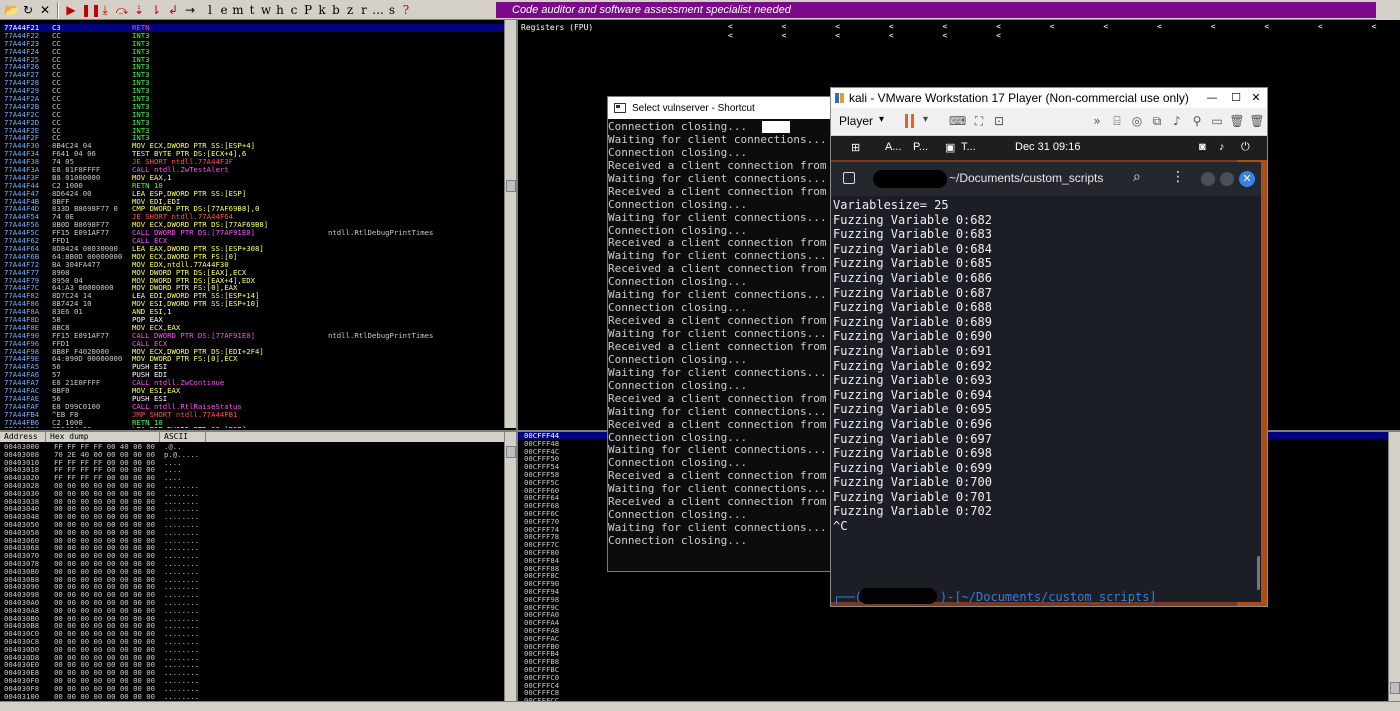 Image resolution: width=1400 pixels, height=711 pixels. Describe the element at coordinates (254, 43) in the screenshot. I see `disasm-row: 77A44F23 CC INT3` at that location.